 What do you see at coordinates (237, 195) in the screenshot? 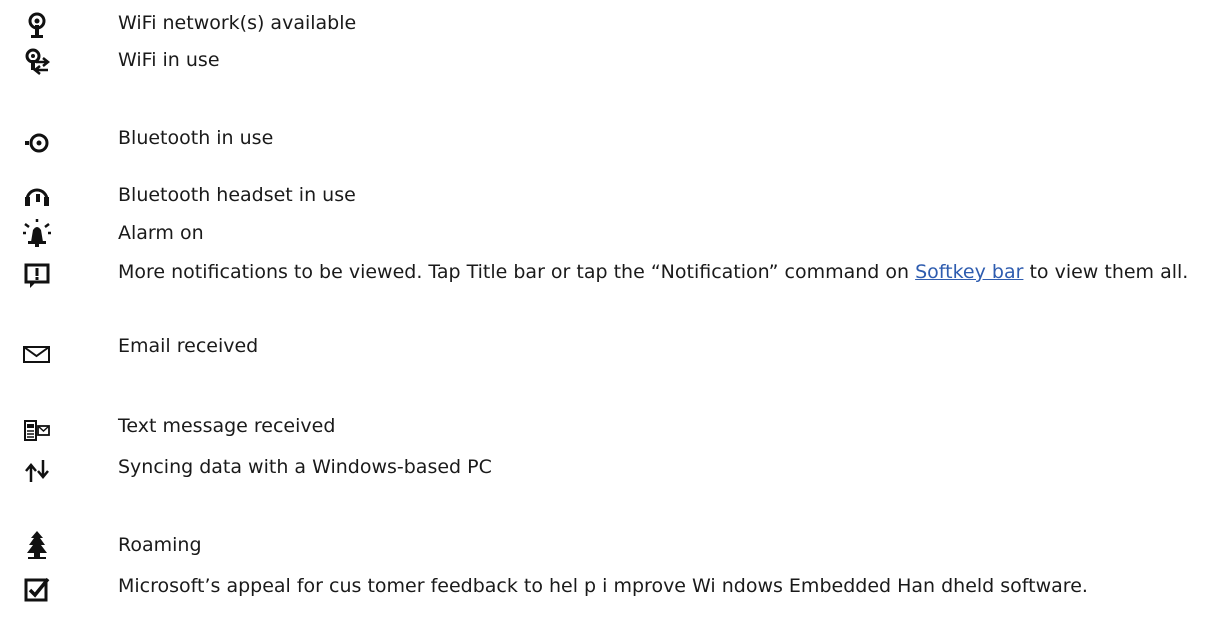
I see `legend-text: Bluetooth headset in use` at bounding box center [237, 195].